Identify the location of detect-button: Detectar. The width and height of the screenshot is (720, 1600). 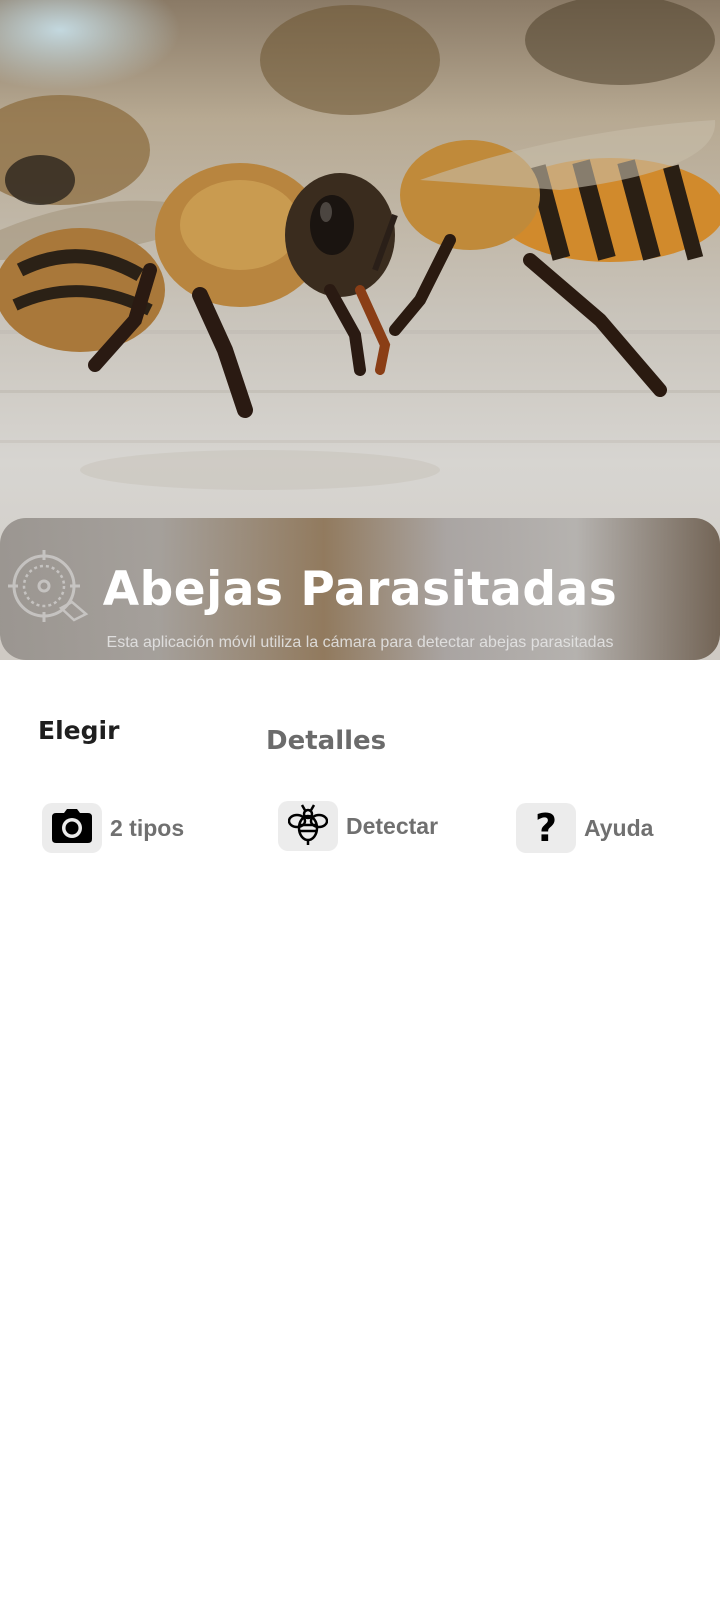
(358, 826).